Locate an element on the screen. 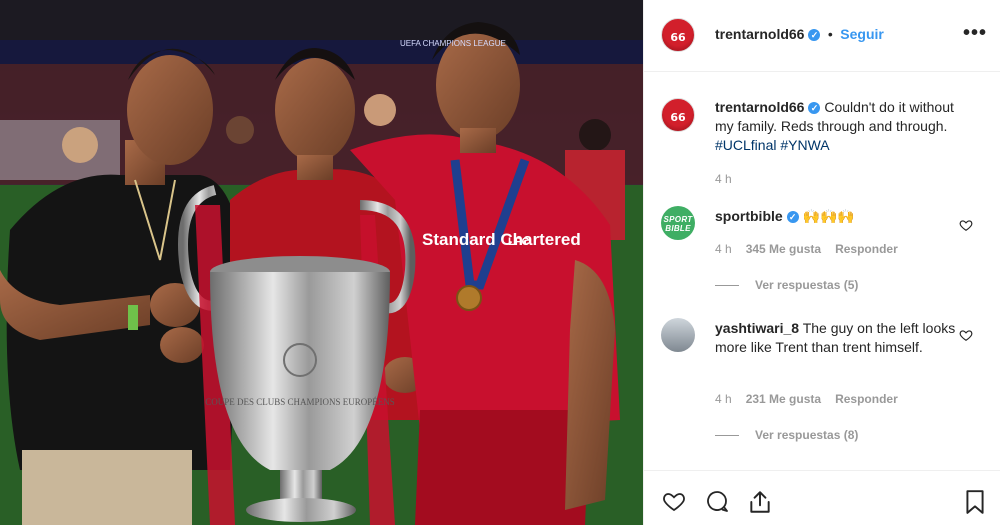  view-replies-label: Ver respuestas (5) is located at coordinates (807, 285).